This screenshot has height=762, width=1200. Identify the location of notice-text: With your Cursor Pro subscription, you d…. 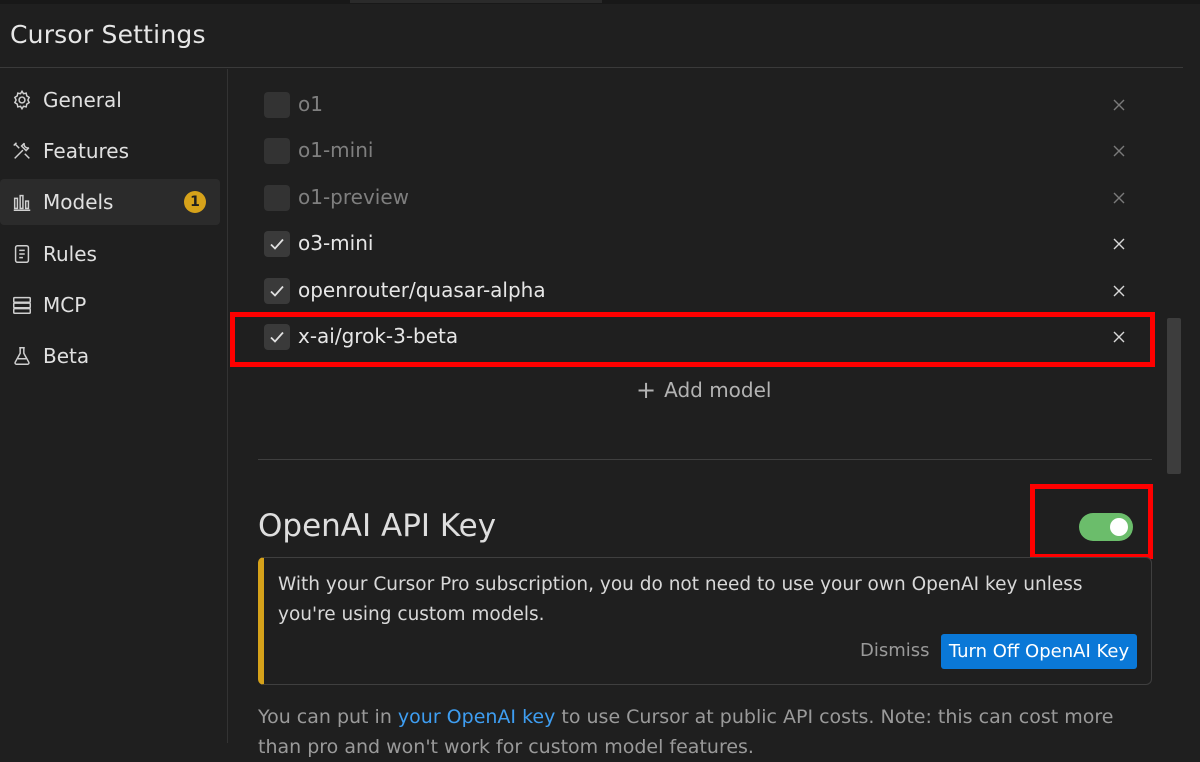
(680, 599).